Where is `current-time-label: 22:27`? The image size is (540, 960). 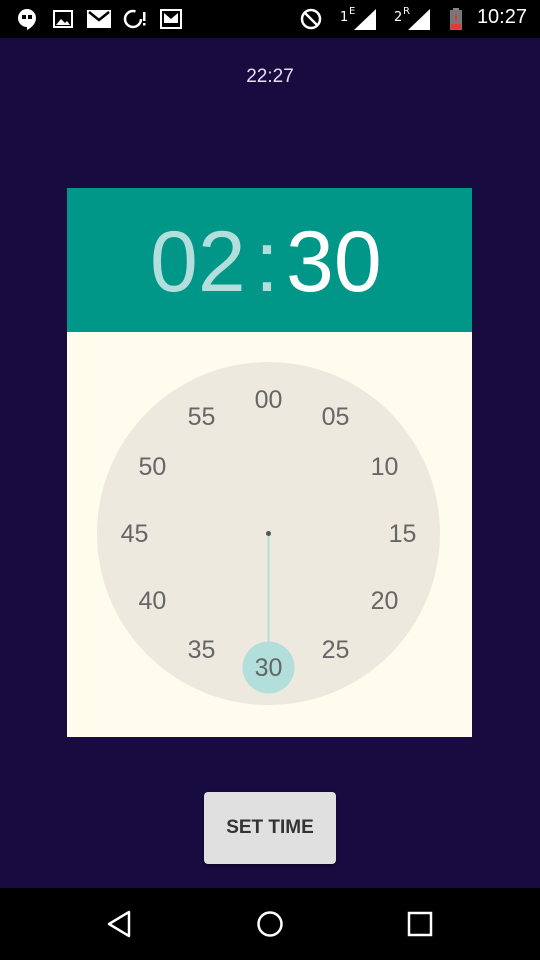 current-time-label: 22:27 is located at coordinates (270, 76).